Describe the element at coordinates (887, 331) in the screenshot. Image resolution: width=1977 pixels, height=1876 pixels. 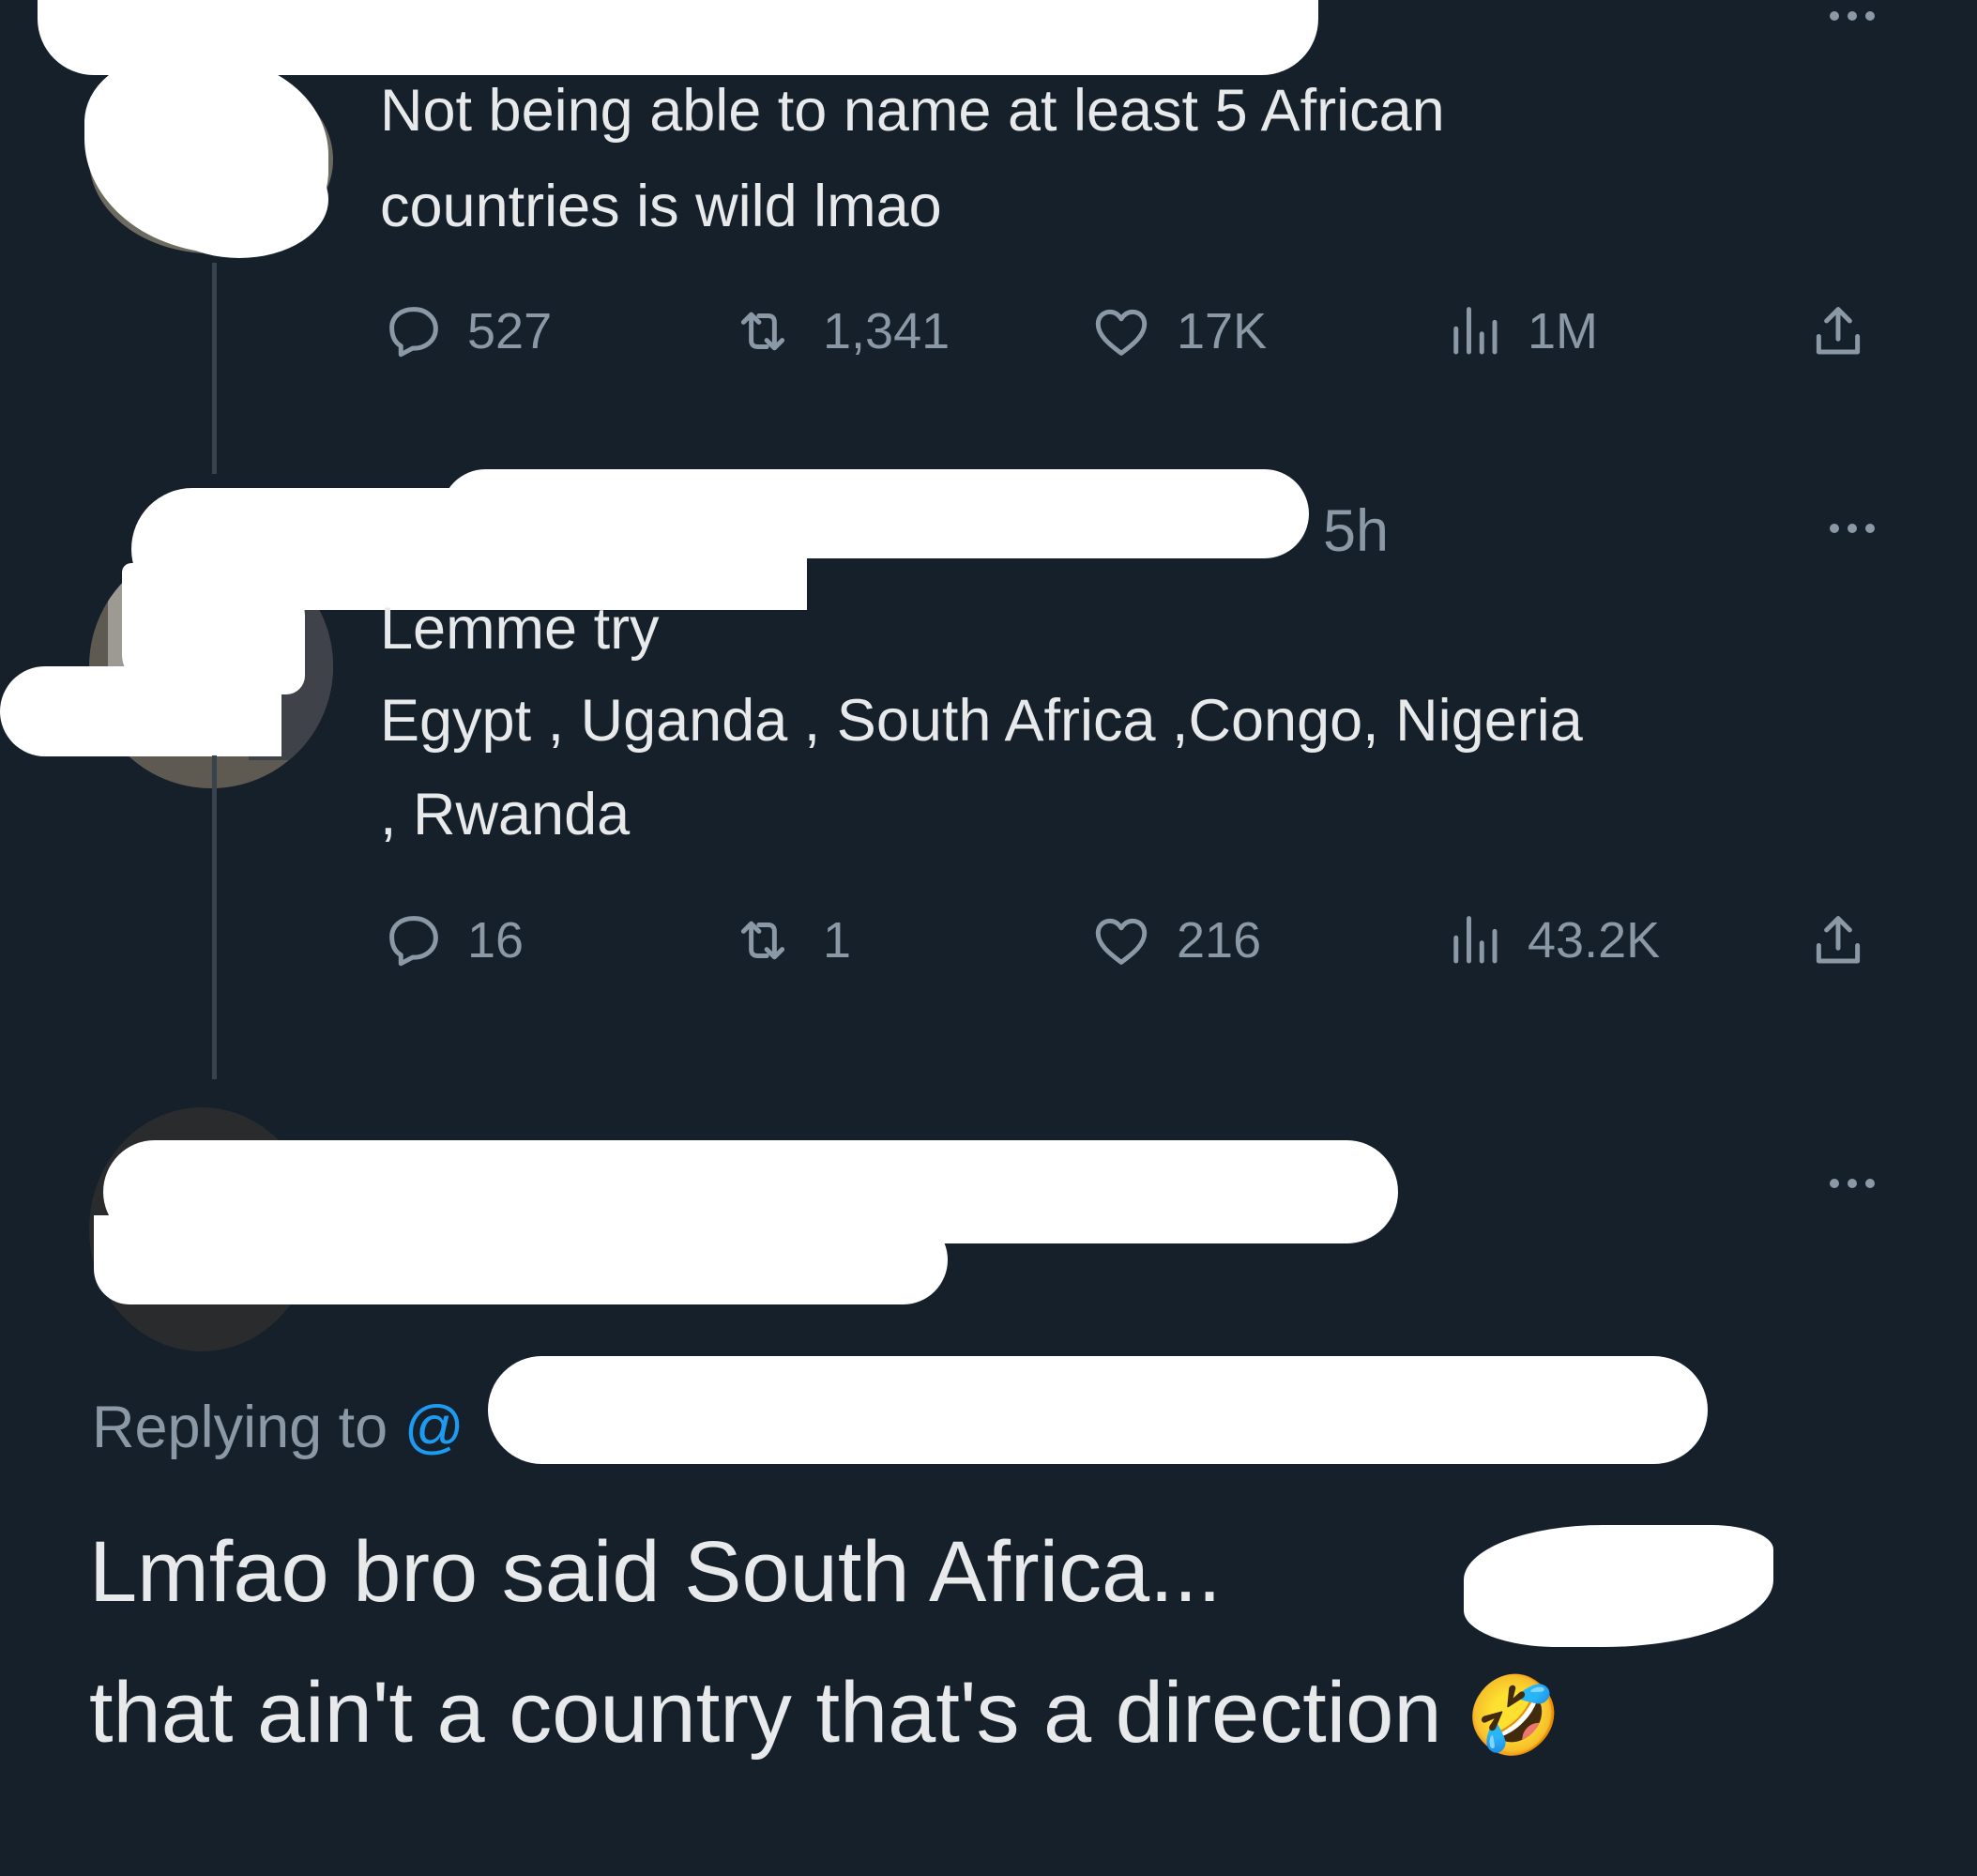
I see `retweet-count: 1,341` at that location.